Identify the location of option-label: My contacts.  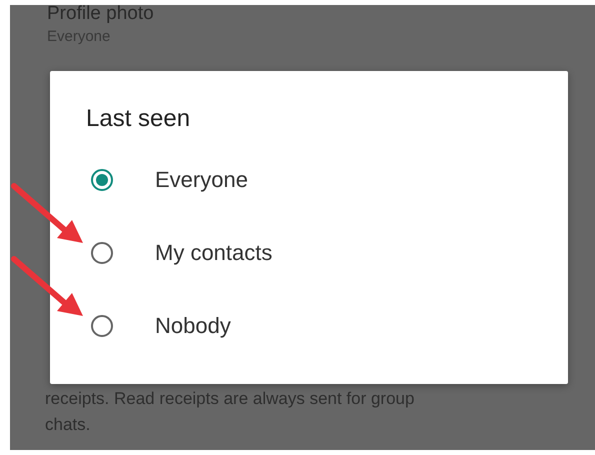
(213, 253).